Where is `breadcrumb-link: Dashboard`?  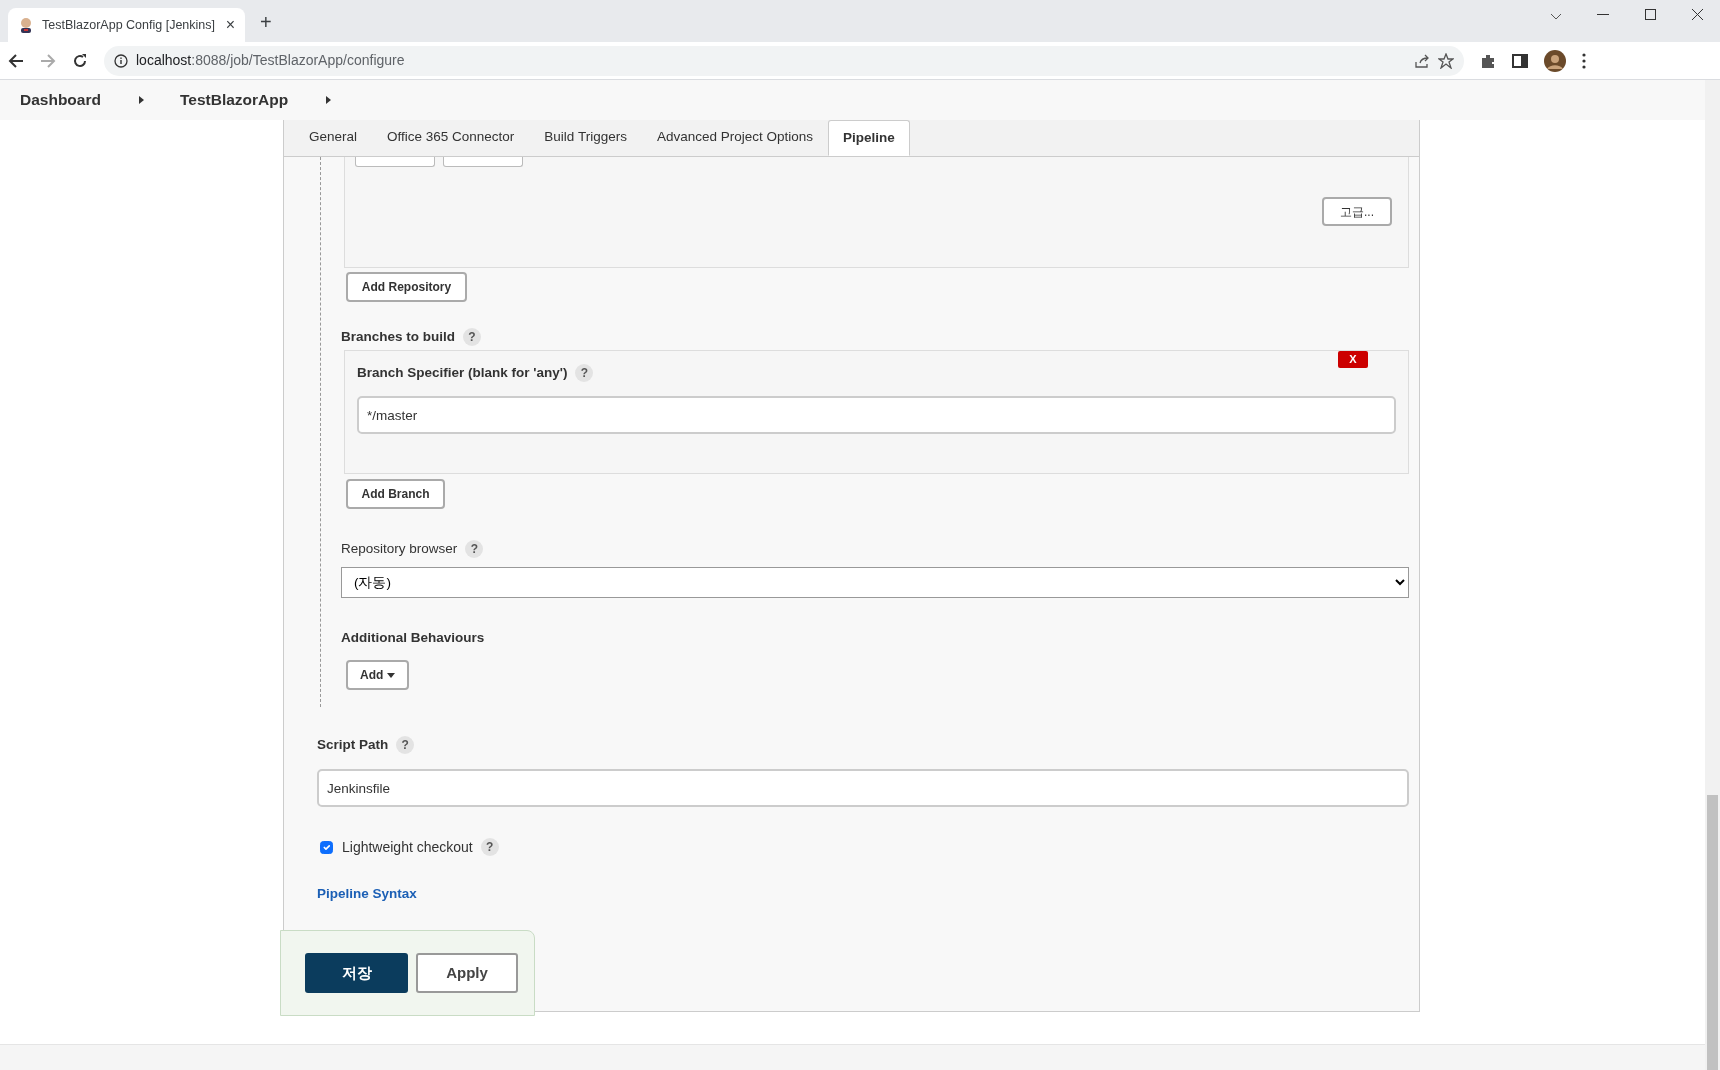 breadcrumb-link: Dashboard is located at coordinates (60, 100).